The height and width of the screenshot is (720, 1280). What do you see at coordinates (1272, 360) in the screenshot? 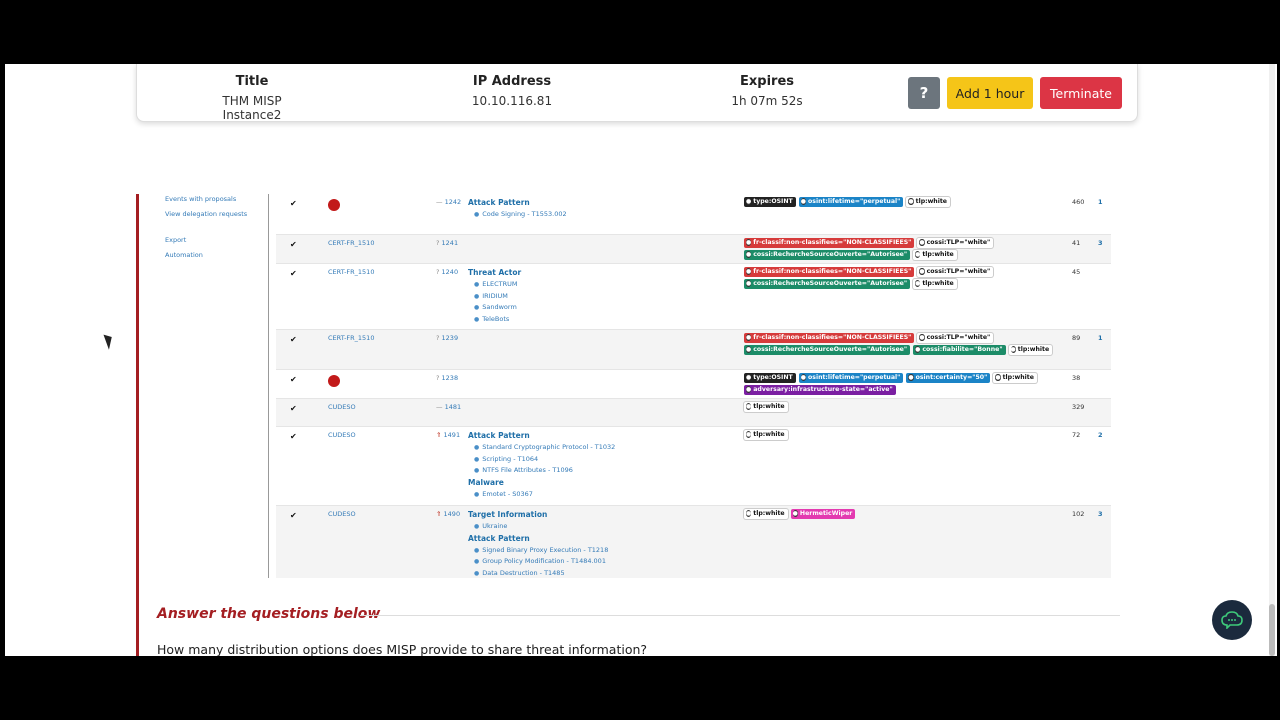
I see `scrollbar` at bounding box center [1272, 360].